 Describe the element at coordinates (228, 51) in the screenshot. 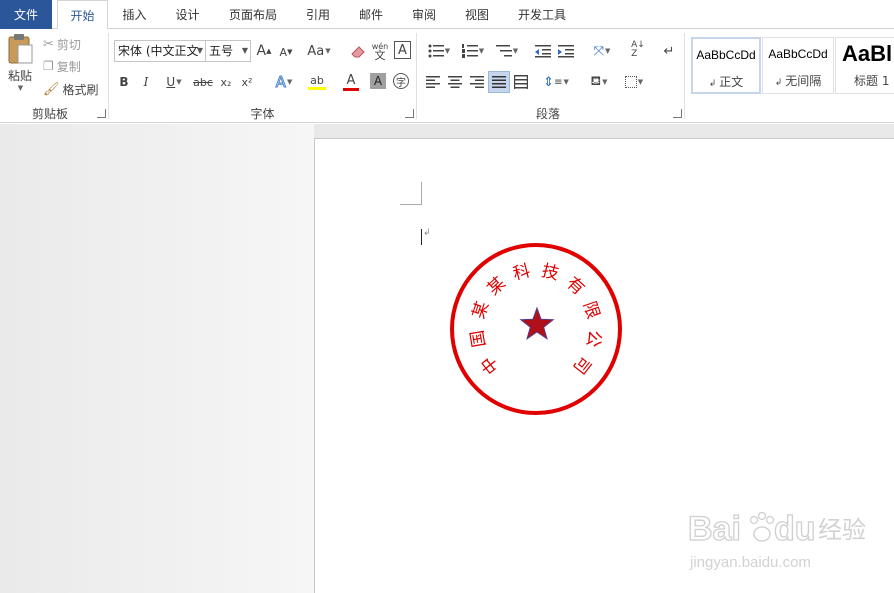

I see `font-size-combo: 五号 ▼` at that location.